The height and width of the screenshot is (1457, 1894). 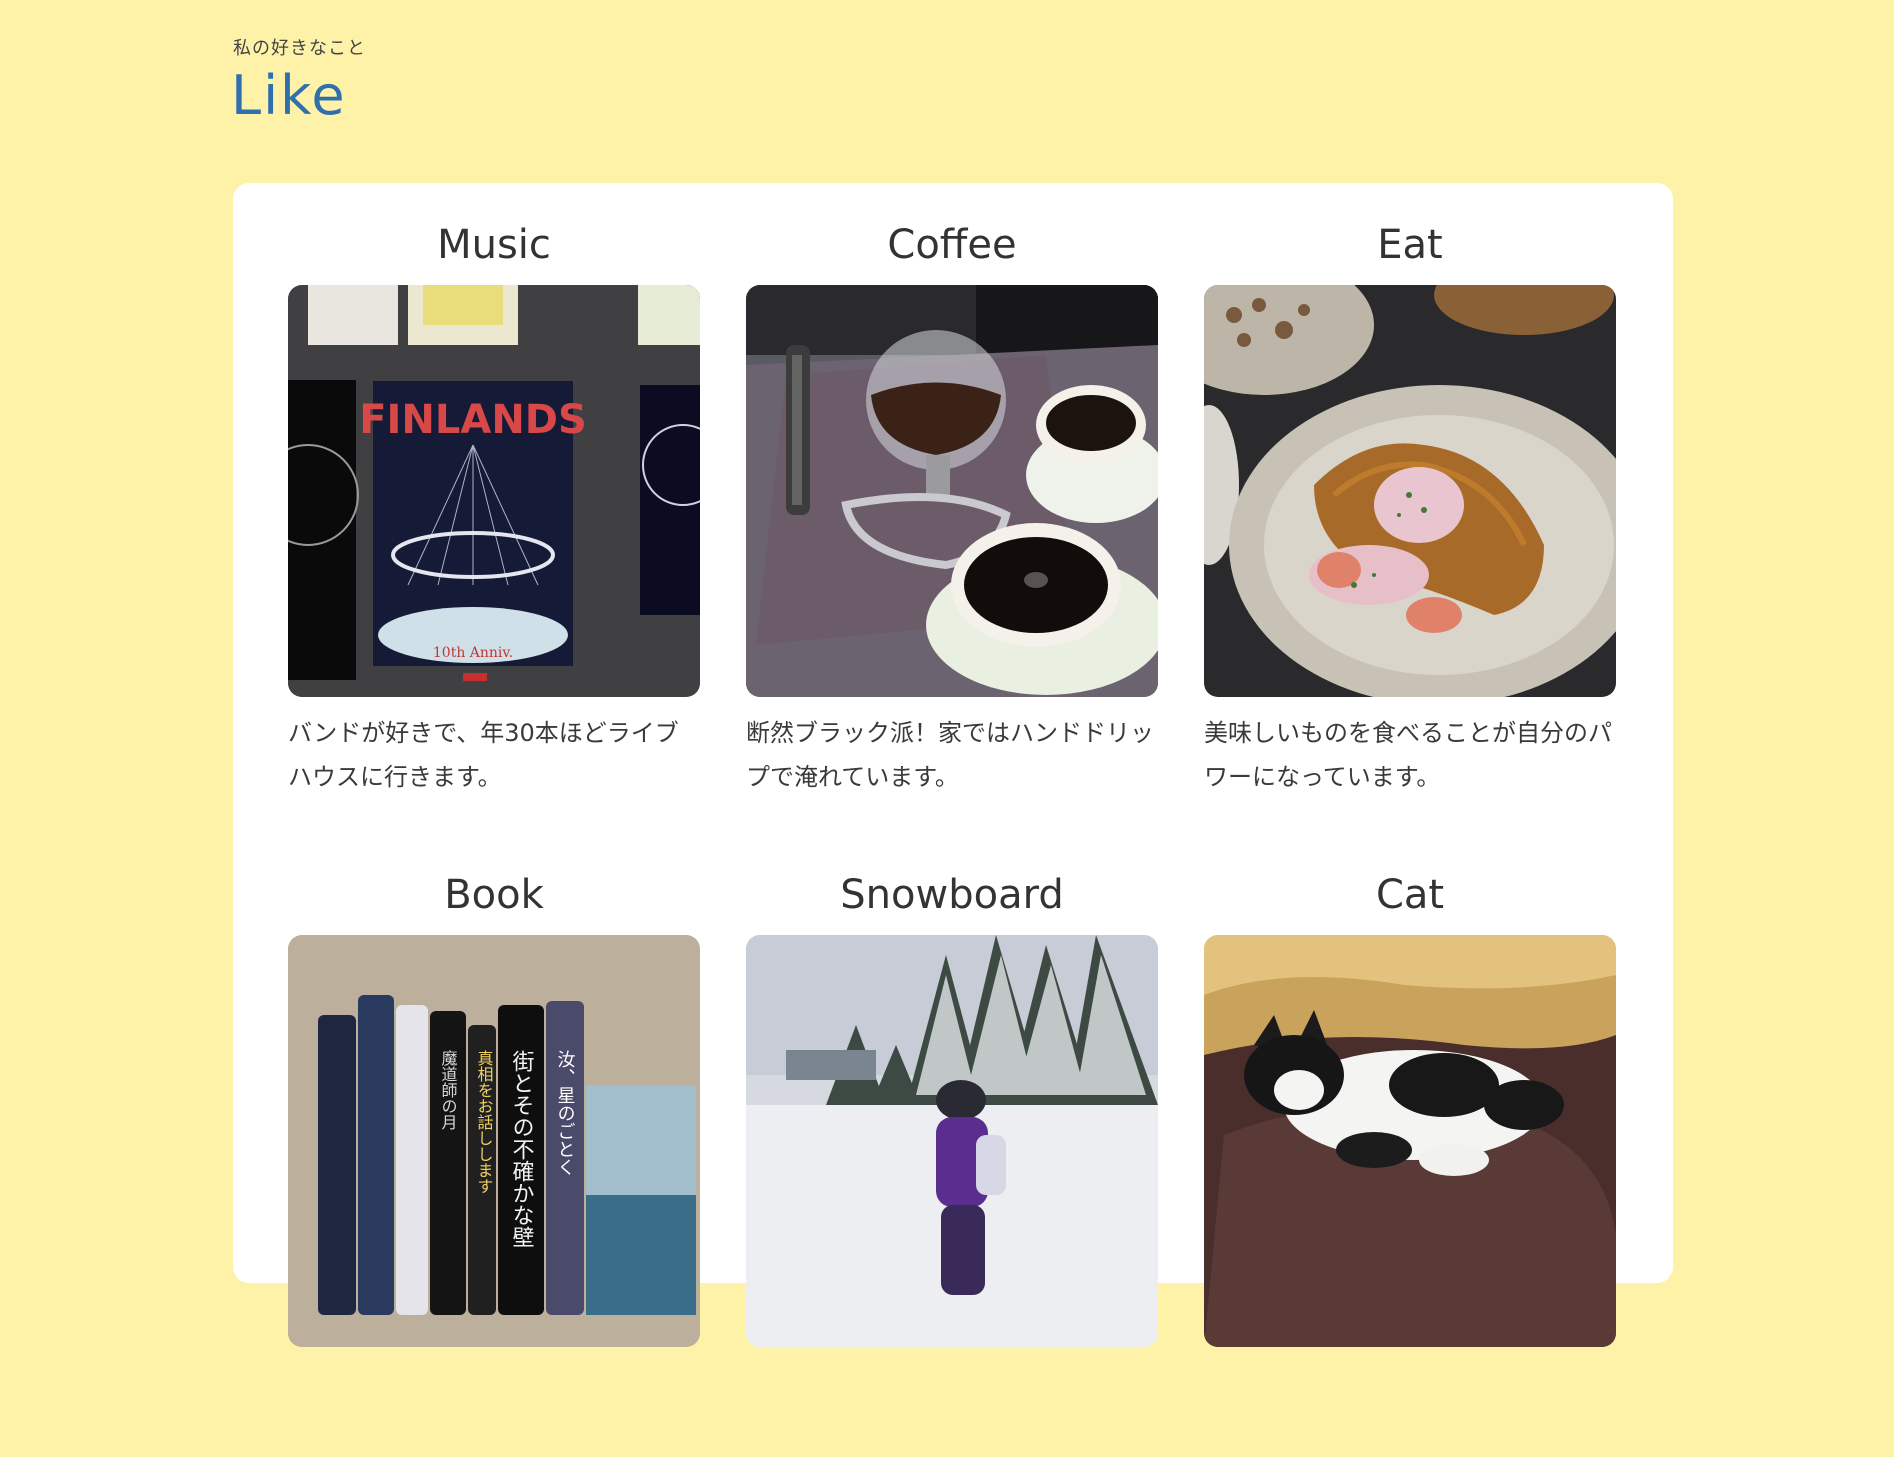 What do you see at coordinates (448, 1090) in the screenshot?
I see `svg-text: 魔道師の月` at bounding box center [448, 1090].